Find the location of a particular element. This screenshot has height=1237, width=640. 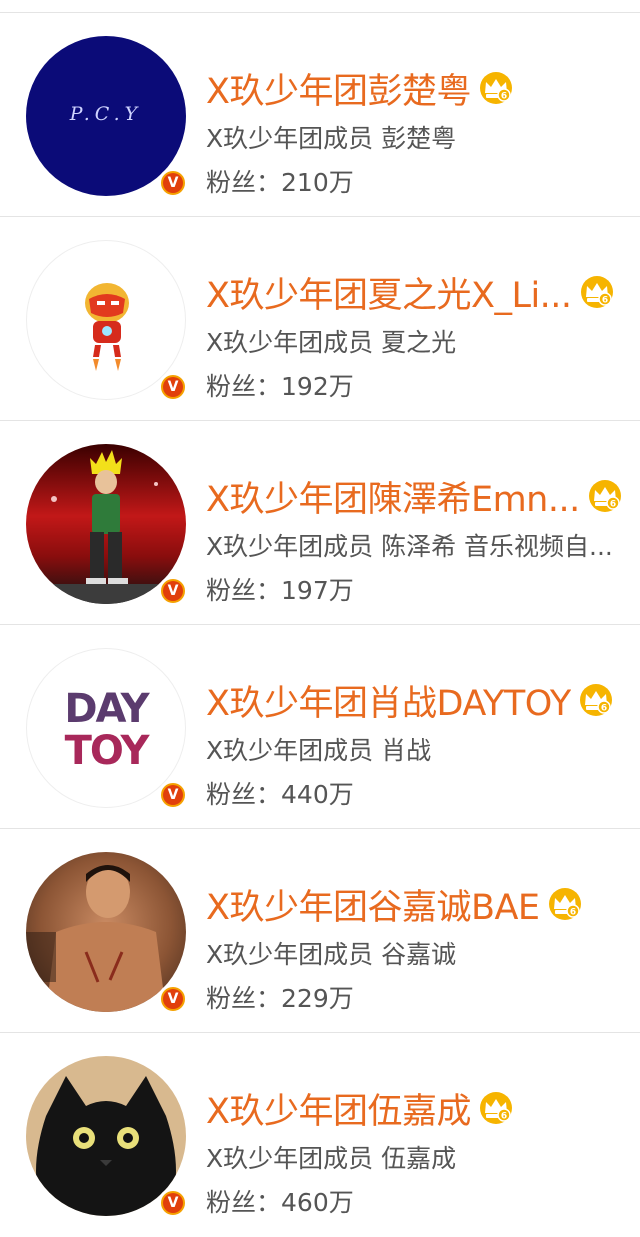

user-description: X玖少年团成员 谷嘉诚 is located at coordinates (331, 954).